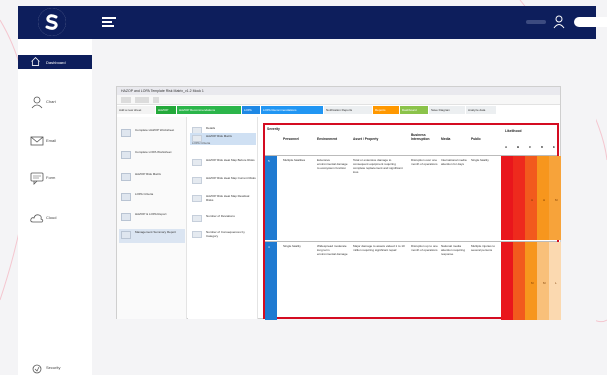 The width and height of the screenshot is (607, 375). What do you see at coordinates (35, 61) in the screenshot?
I see `home-icon` at bounding box center [35, 61].